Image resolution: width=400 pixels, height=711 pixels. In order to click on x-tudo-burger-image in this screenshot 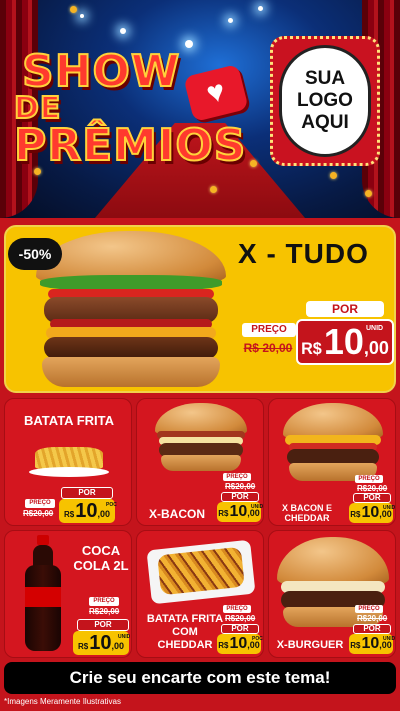, I will do `click(131, 311)`.